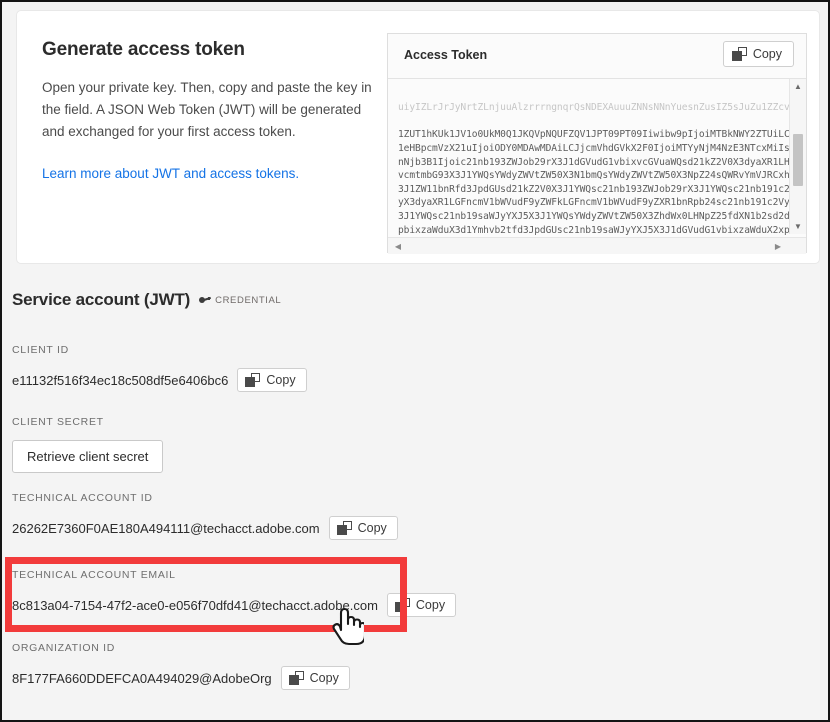  Describe the element at coordinates (120, 380) in the screenshot. I see `field-value-client-id: e11132f516f34ec18c508df5e6406bc6` at that location.